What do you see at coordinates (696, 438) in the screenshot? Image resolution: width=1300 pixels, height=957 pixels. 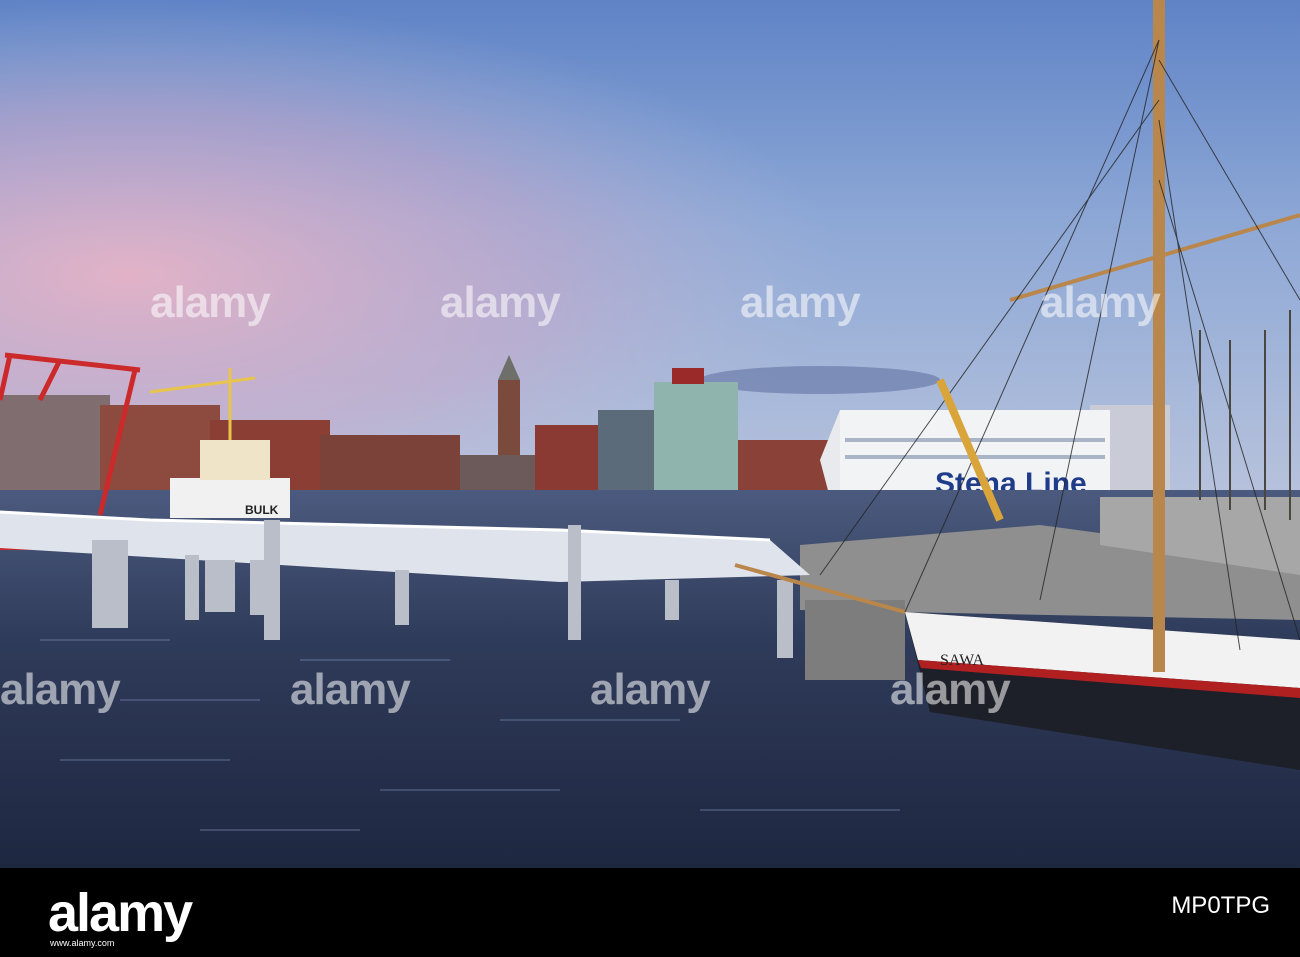 I see `glass-tower` at bounding box center [696, 438].